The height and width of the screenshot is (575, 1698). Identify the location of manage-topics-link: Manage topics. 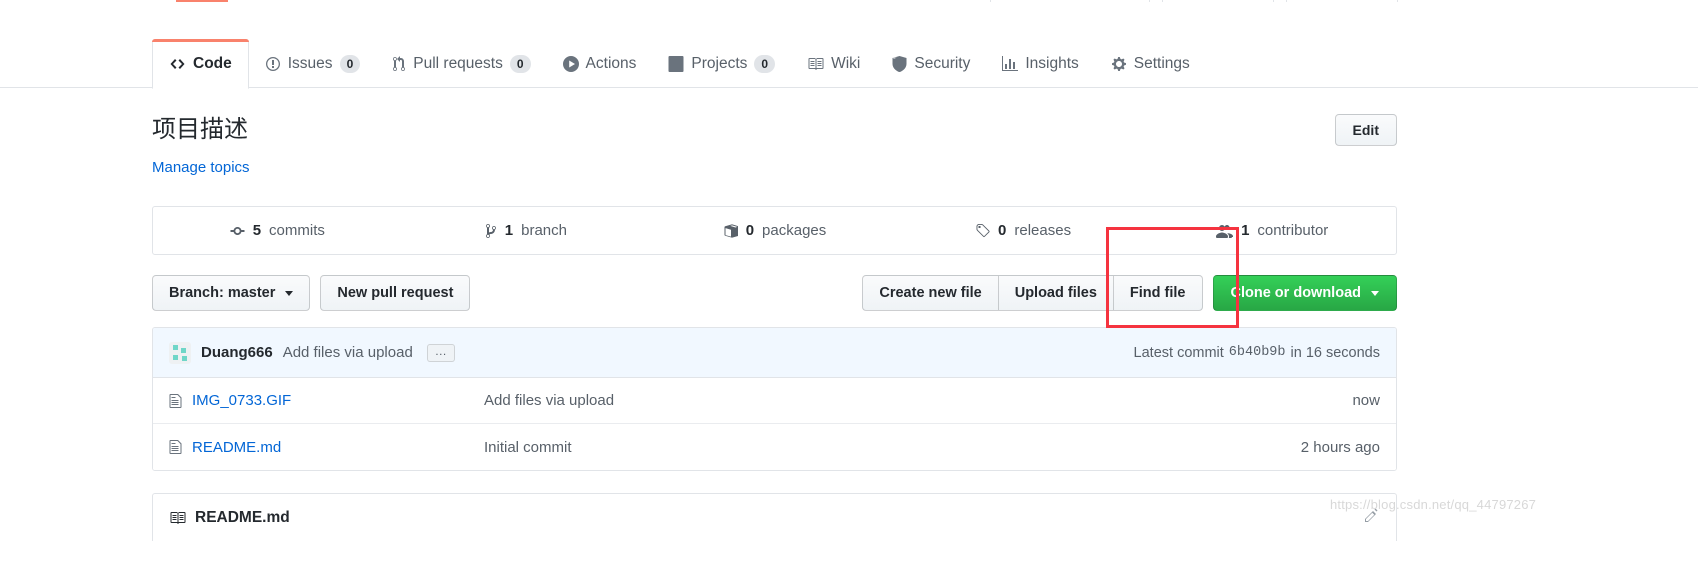
(201, 167).